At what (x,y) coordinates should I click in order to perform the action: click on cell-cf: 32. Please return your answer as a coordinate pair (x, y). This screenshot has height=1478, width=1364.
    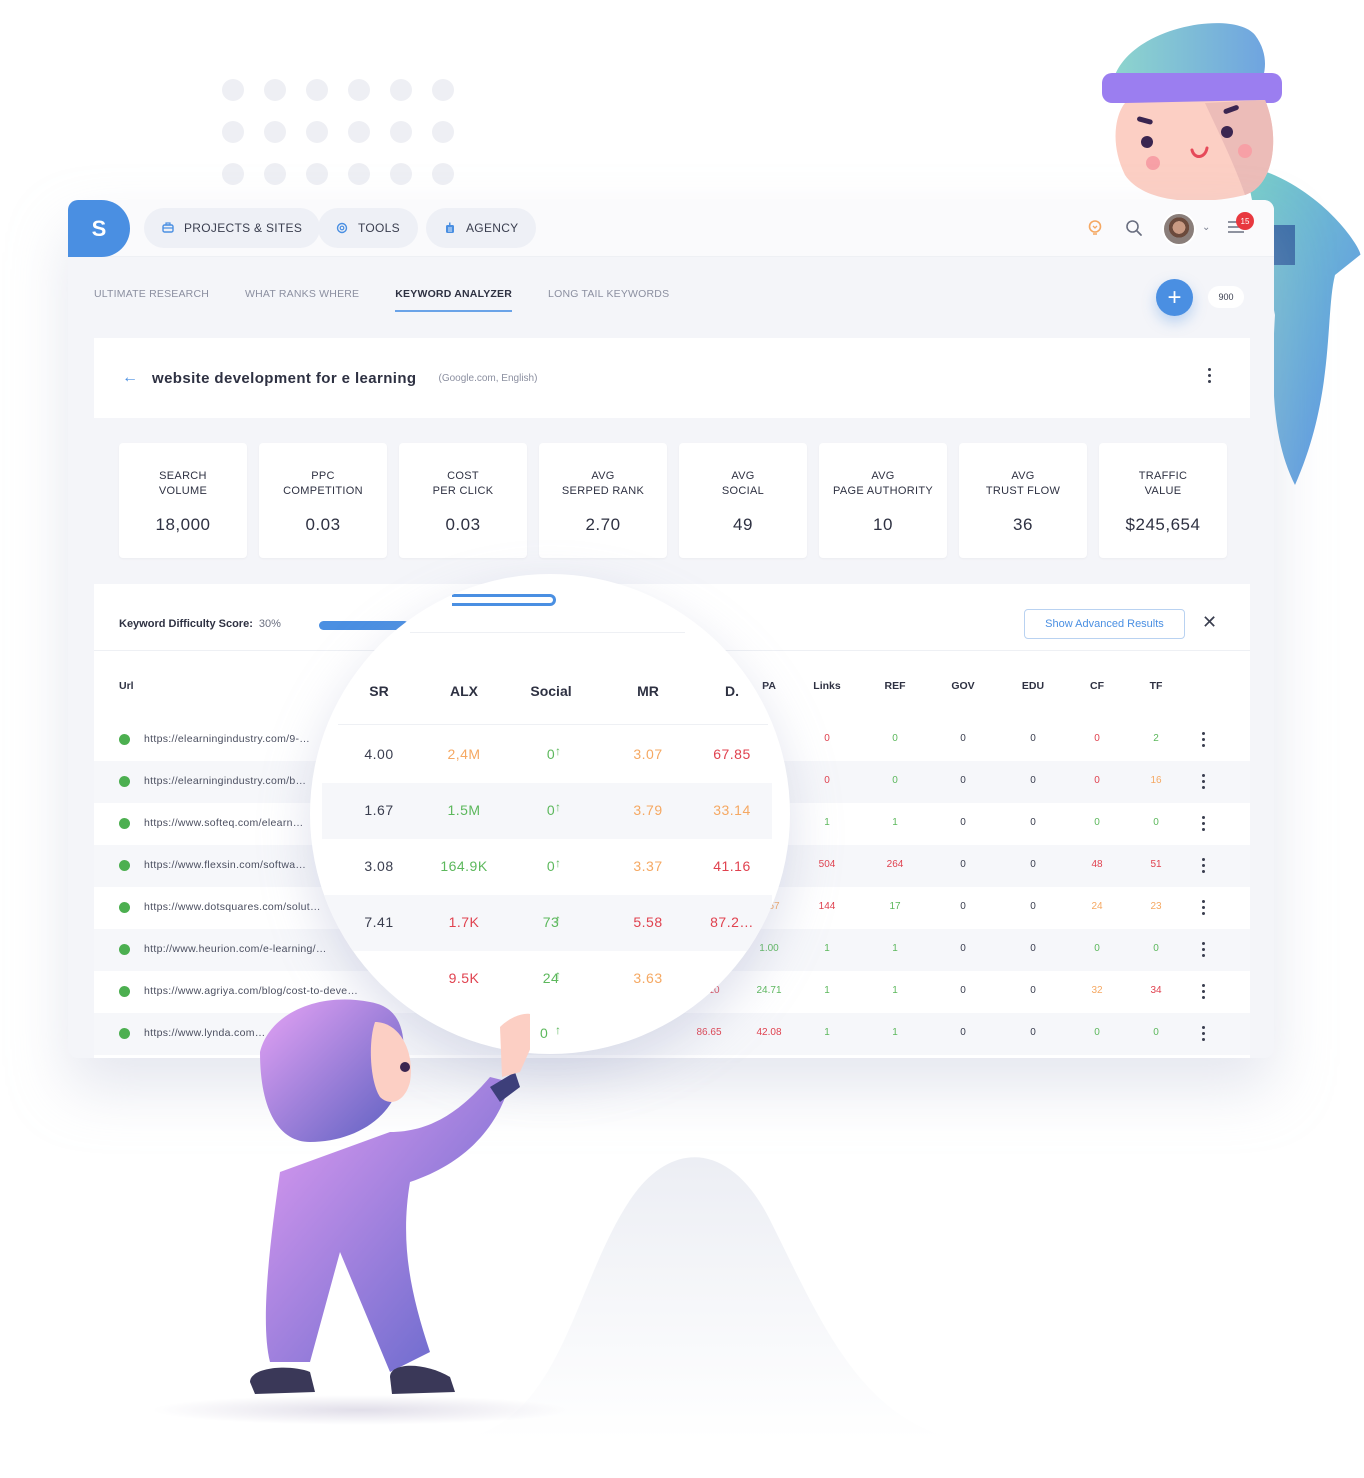
    Looking at the image, I should click on (1097, 990).